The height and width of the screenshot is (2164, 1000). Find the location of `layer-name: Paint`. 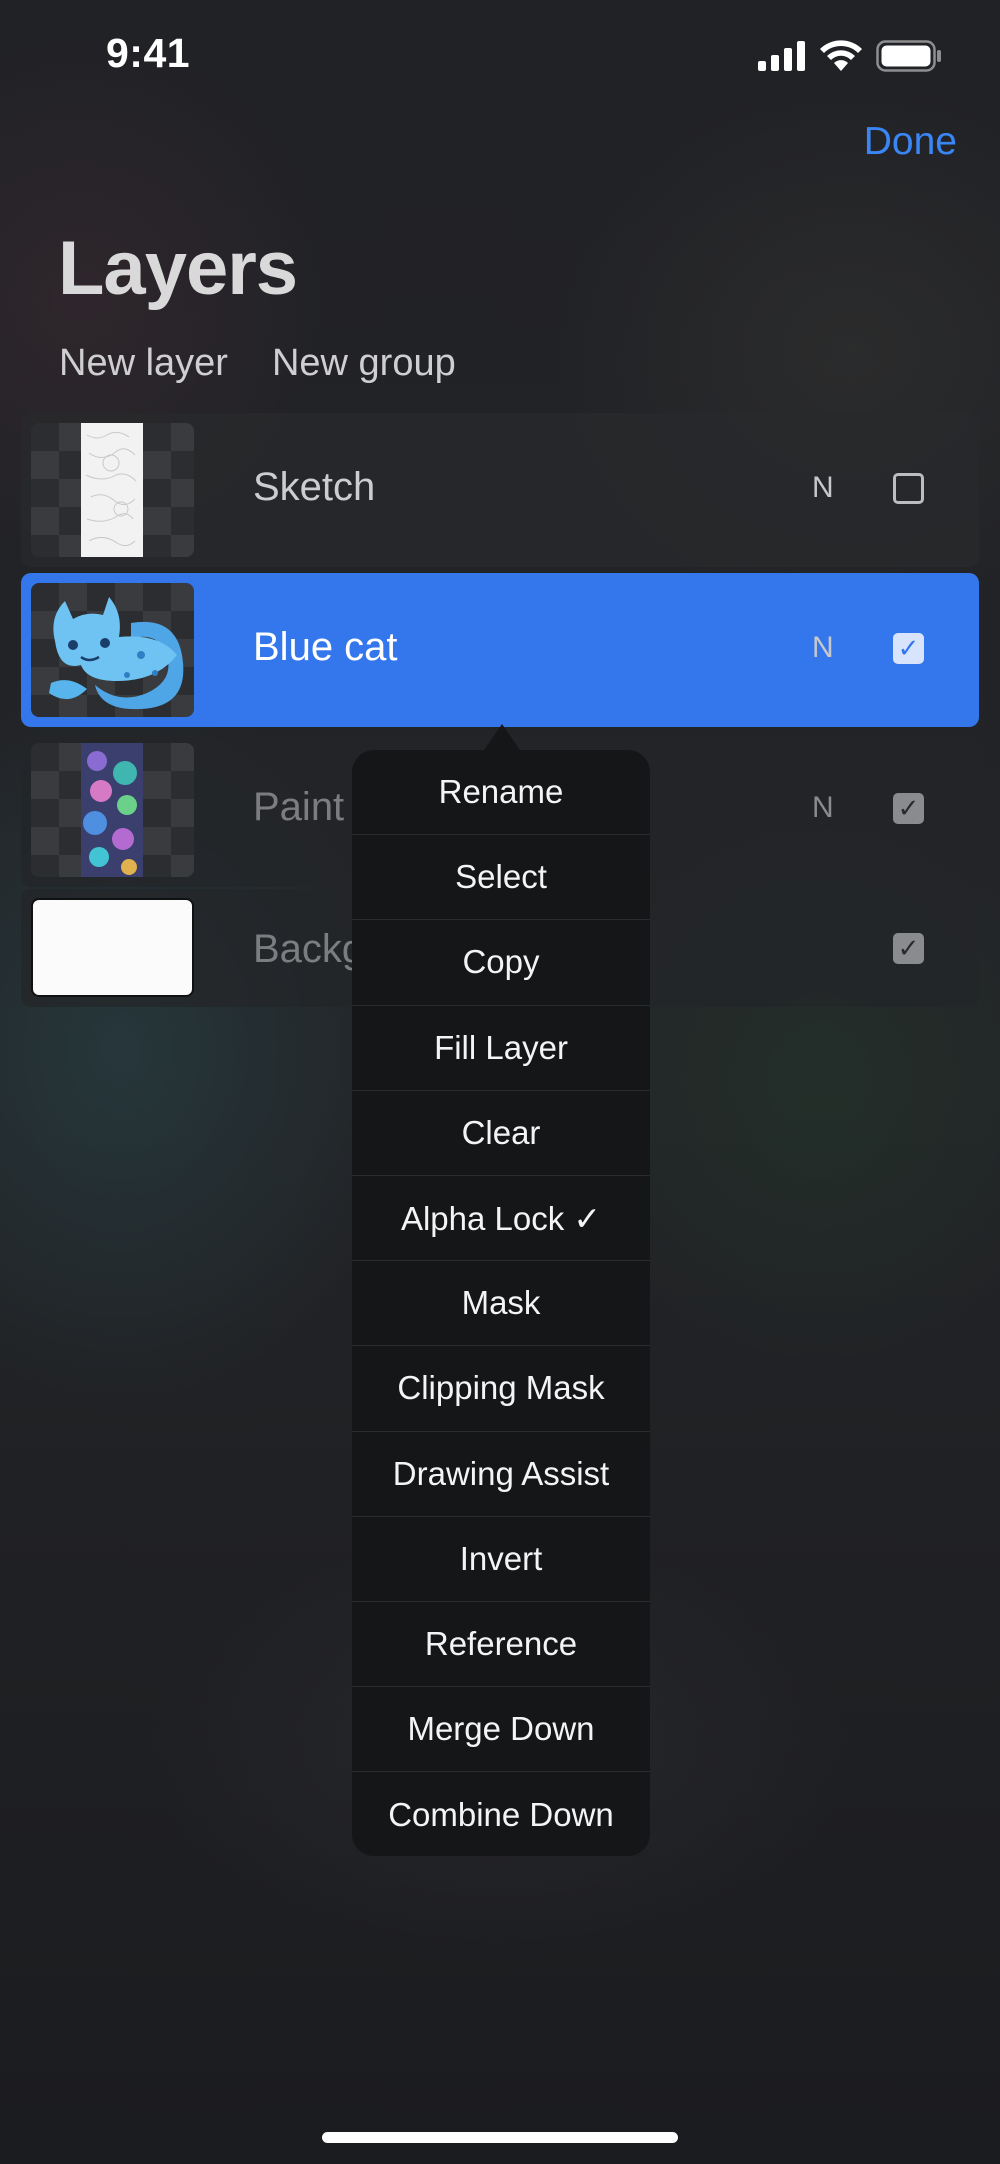

layer-name: Paint is located at coordinates (299, 807).